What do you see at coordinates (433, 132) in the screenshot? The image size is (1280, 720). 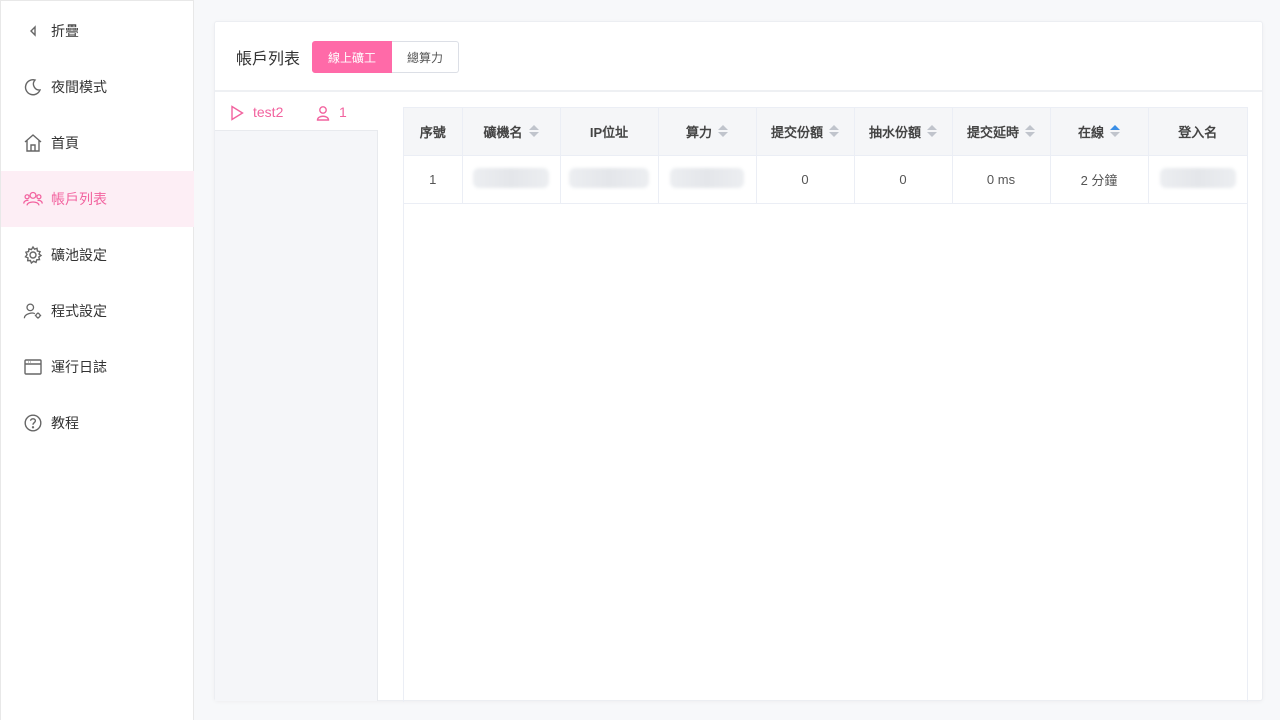 I see `col-index: 序號` at bounding box center [433, 132].